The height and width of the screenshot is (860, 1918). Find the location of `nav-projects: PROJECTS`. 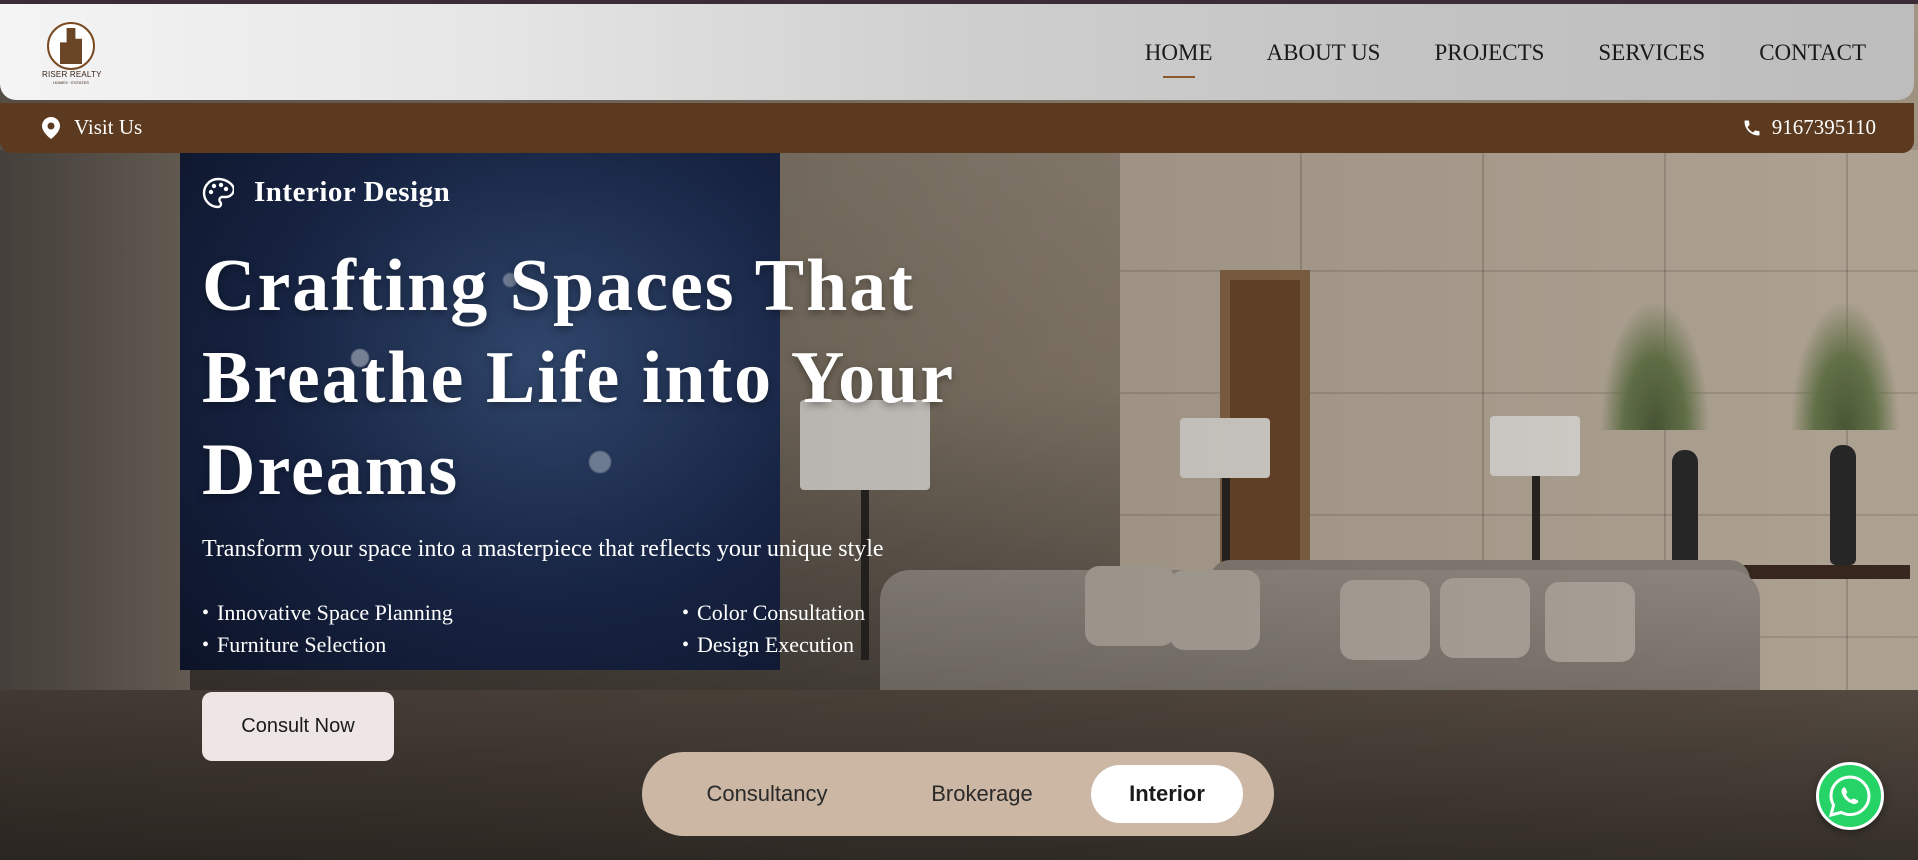

nav-projects: PROJECTS is located at coordinates (1489, 53).